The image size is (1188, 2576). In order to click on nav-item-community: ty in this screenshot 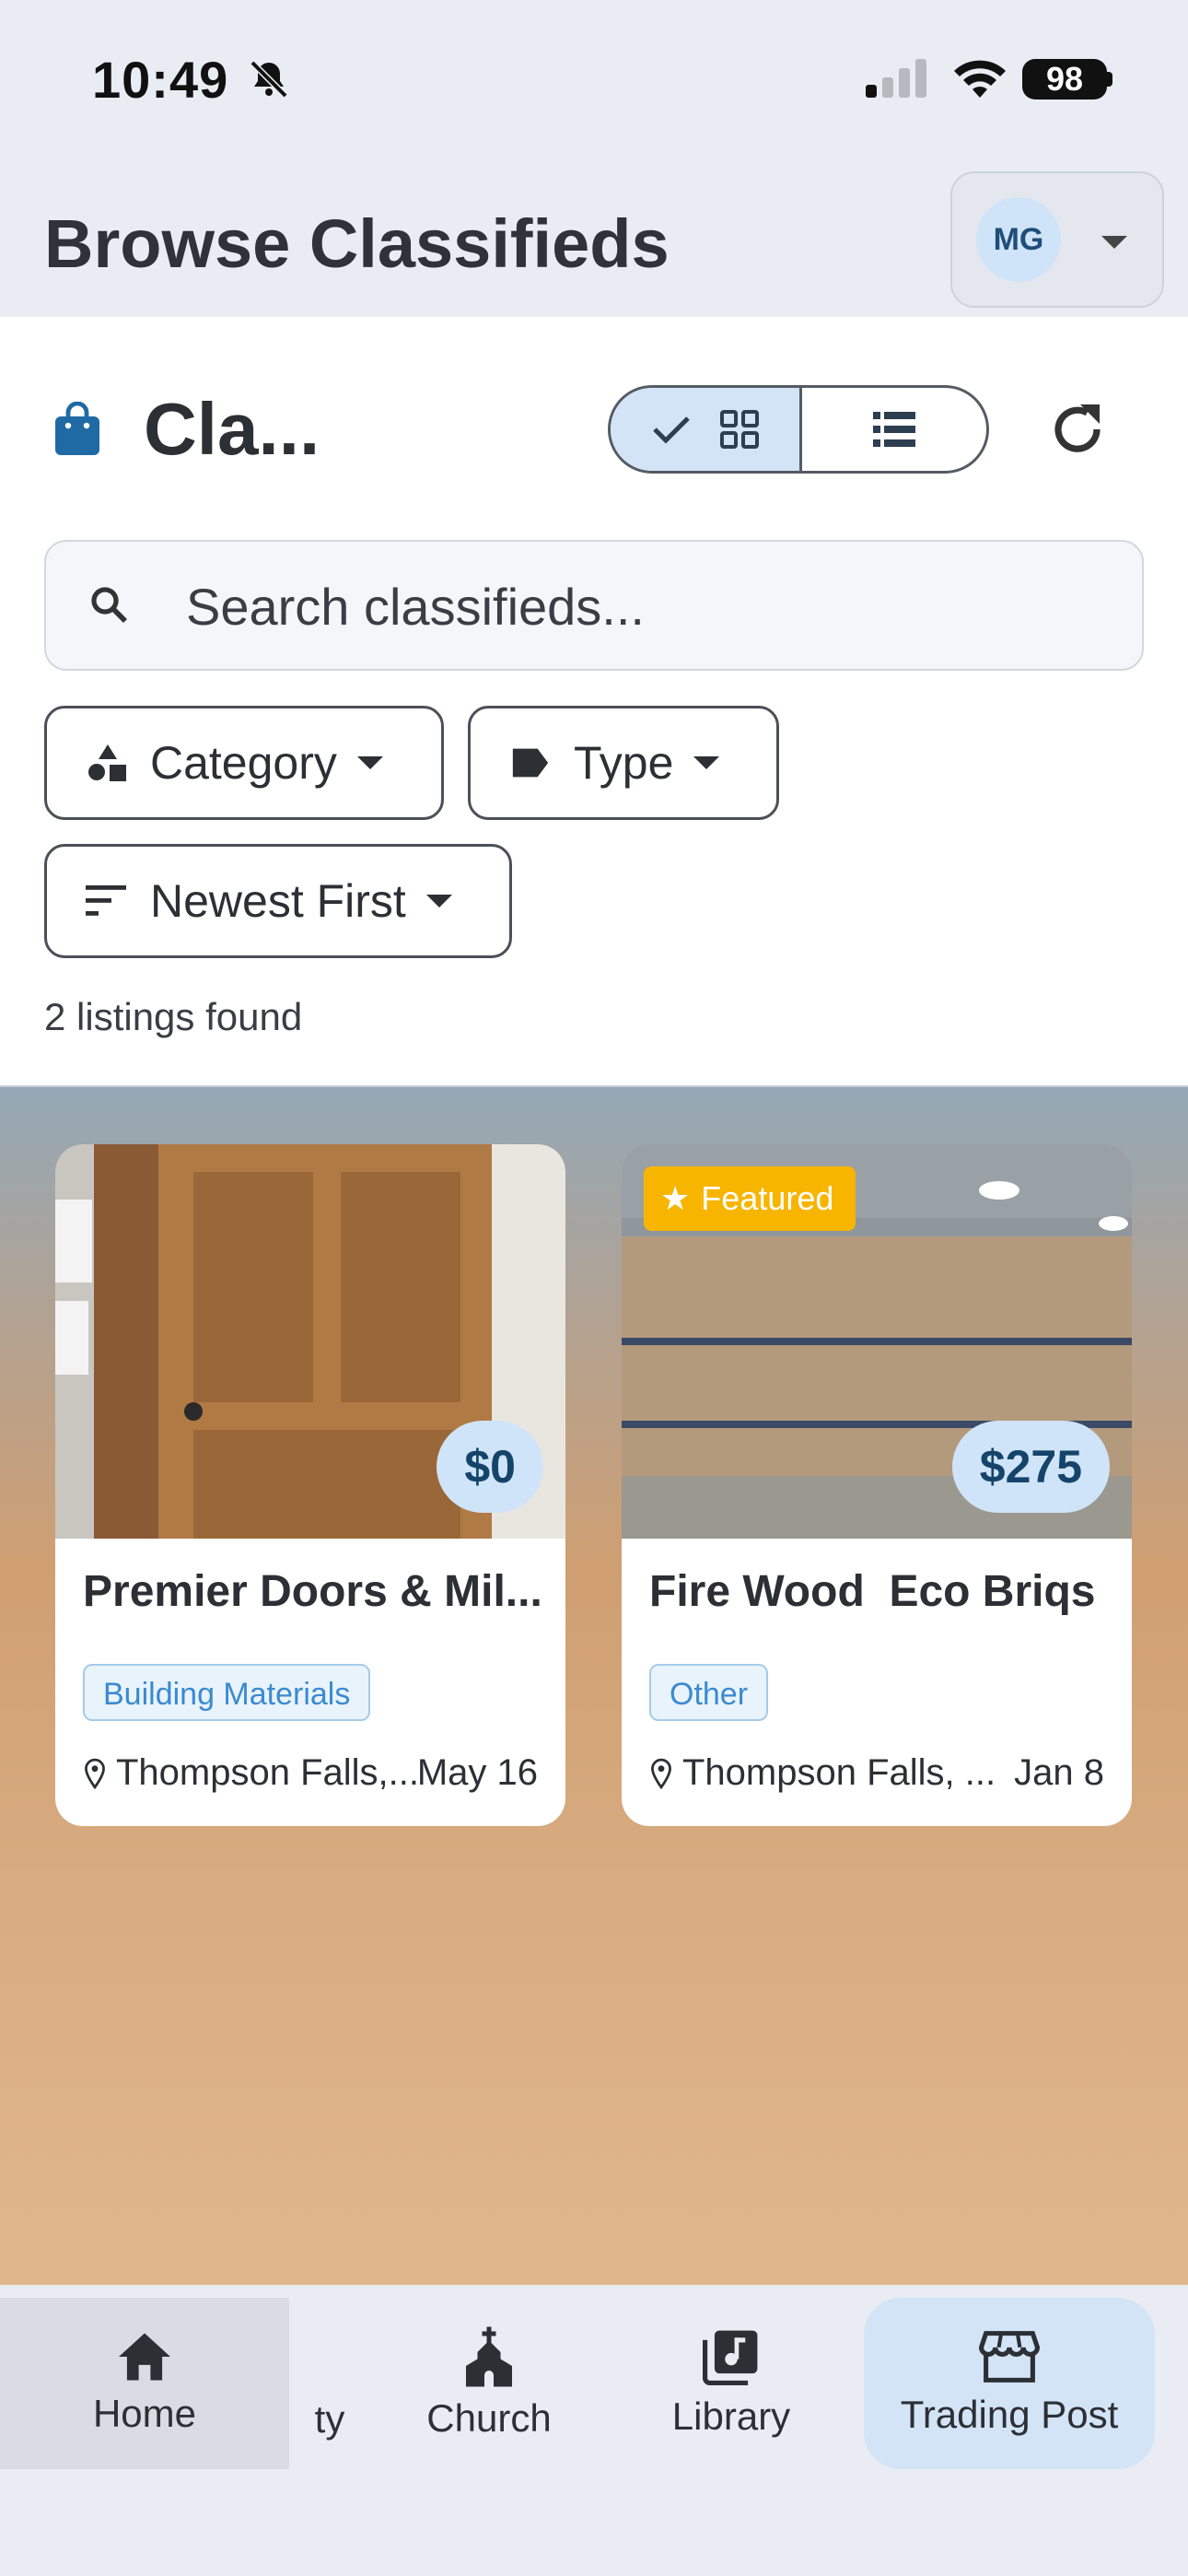, I will do `click(330, 2383)`.